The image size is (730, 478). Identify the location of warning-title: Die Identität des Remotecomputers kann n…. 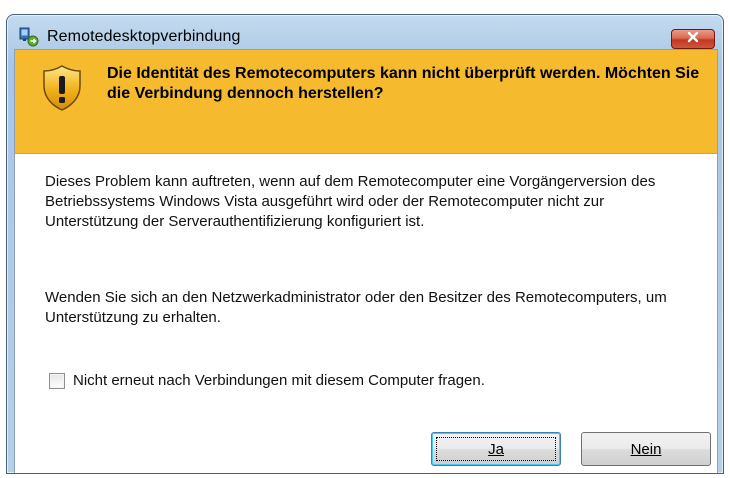
(403, 83).